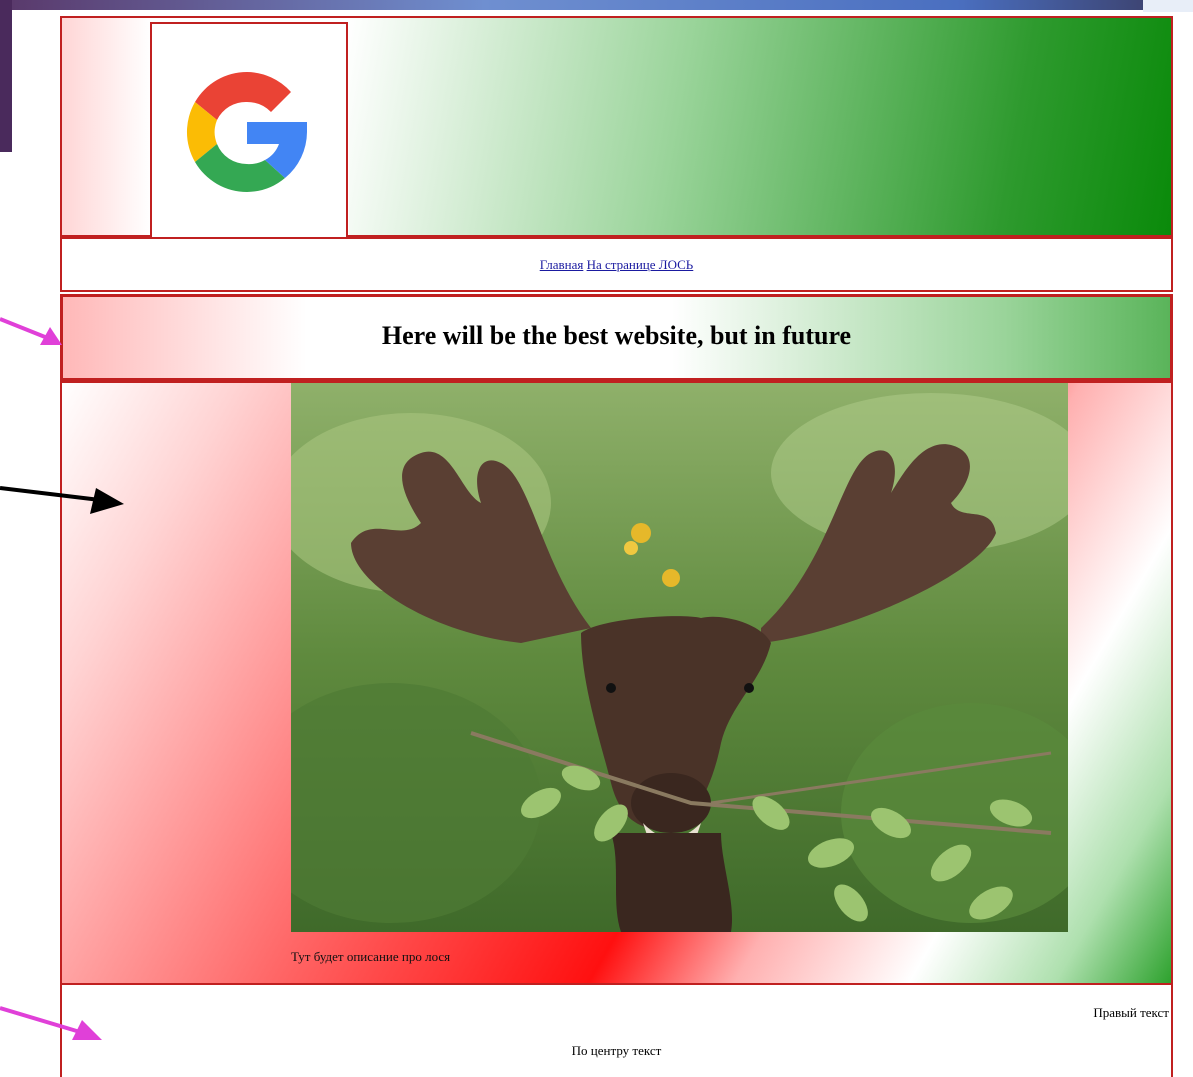 Image resolution: width=1193 pixels, height=1077 pixels. What do you see at coordinates (616, 1030) in the screenshot?
I see `footer: Правый текст По центру текст` at bounding box center [616, 1030].